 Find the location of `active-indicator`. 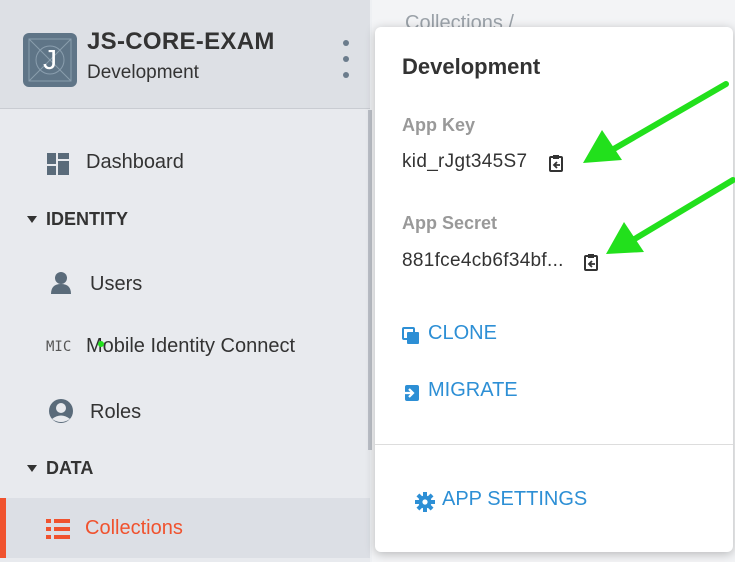

active-indicator is located at coordinates (3, 528).